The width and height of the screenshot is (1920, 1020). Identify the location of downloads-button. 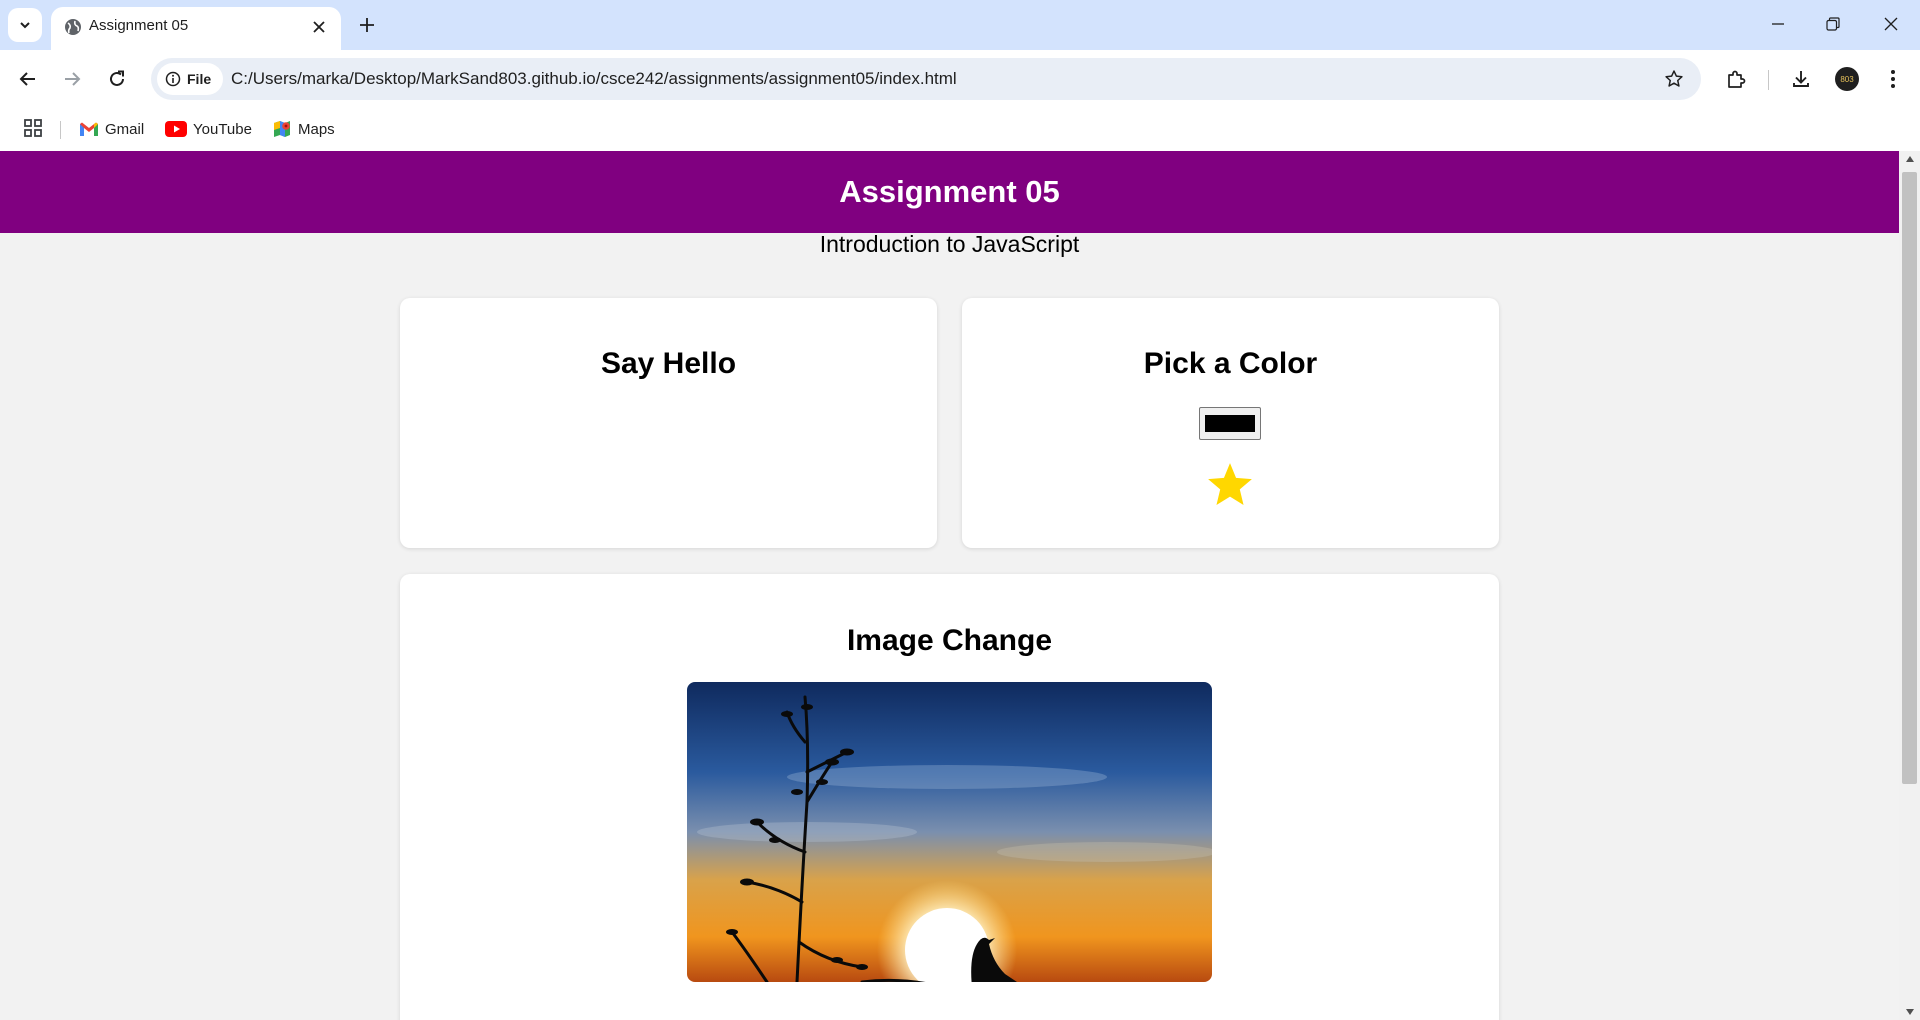
(1801, 79).